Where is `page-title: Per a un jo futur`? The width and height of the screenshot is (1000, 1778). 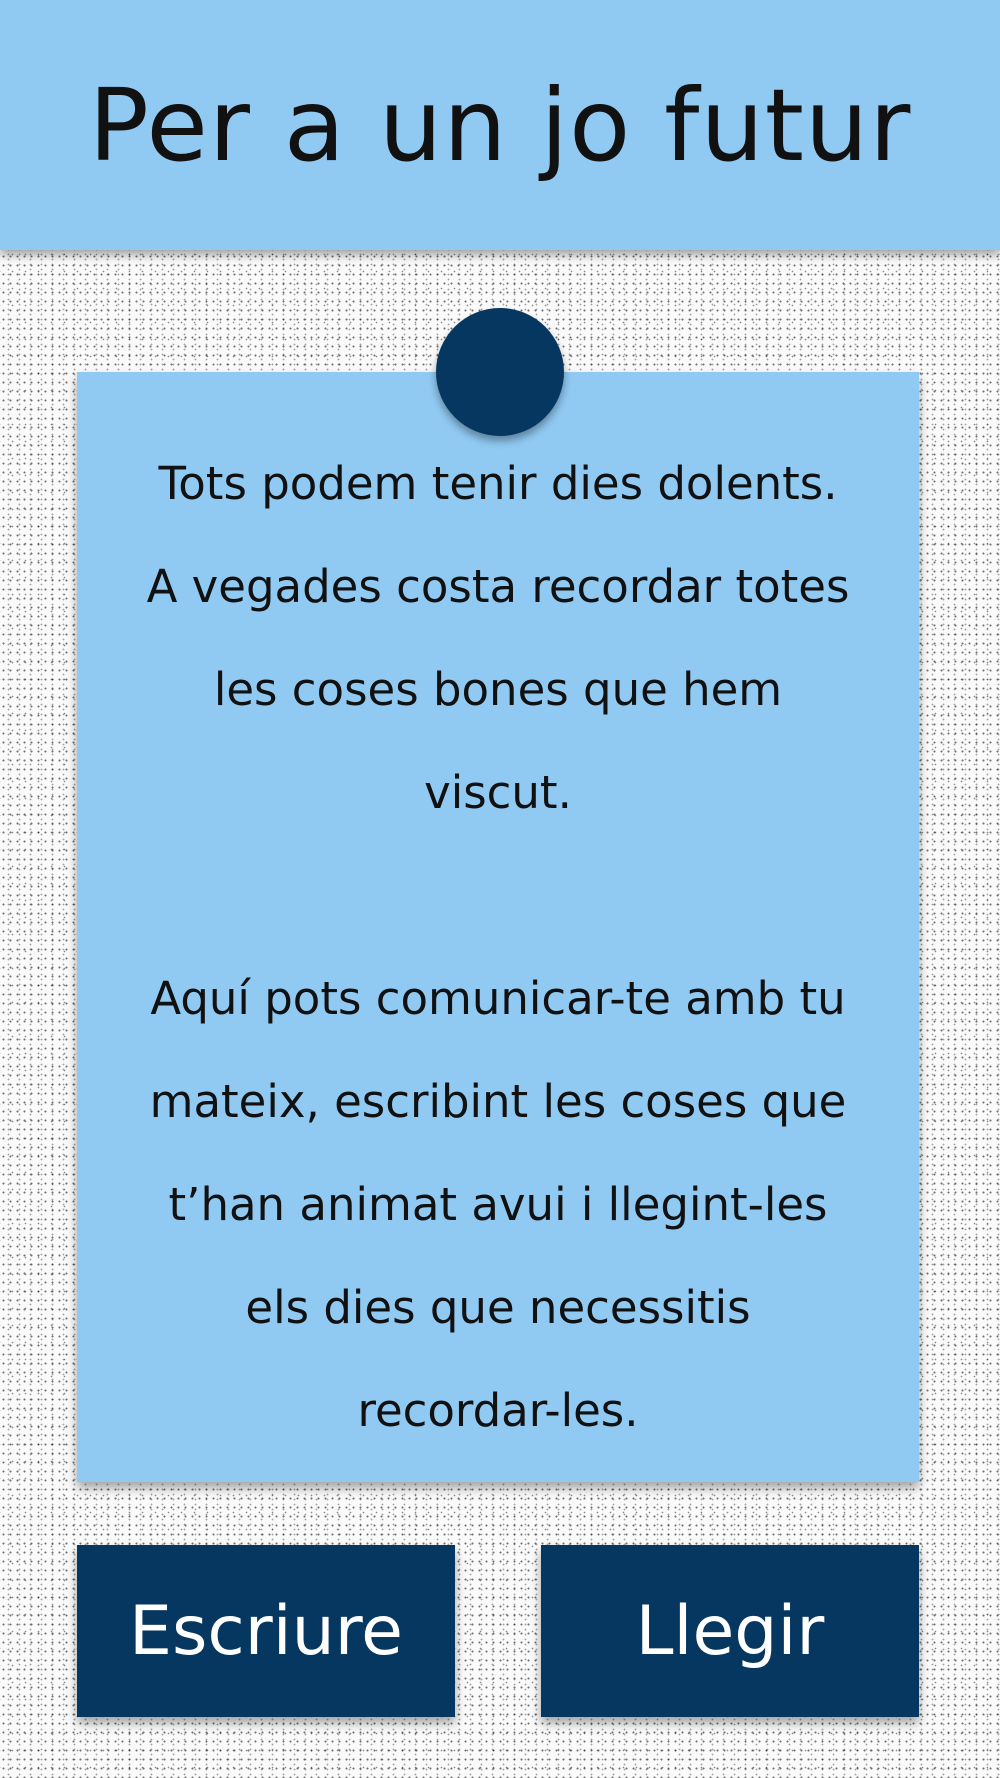 page-title: Per a un jo futur is located at coordinates (500, 125).